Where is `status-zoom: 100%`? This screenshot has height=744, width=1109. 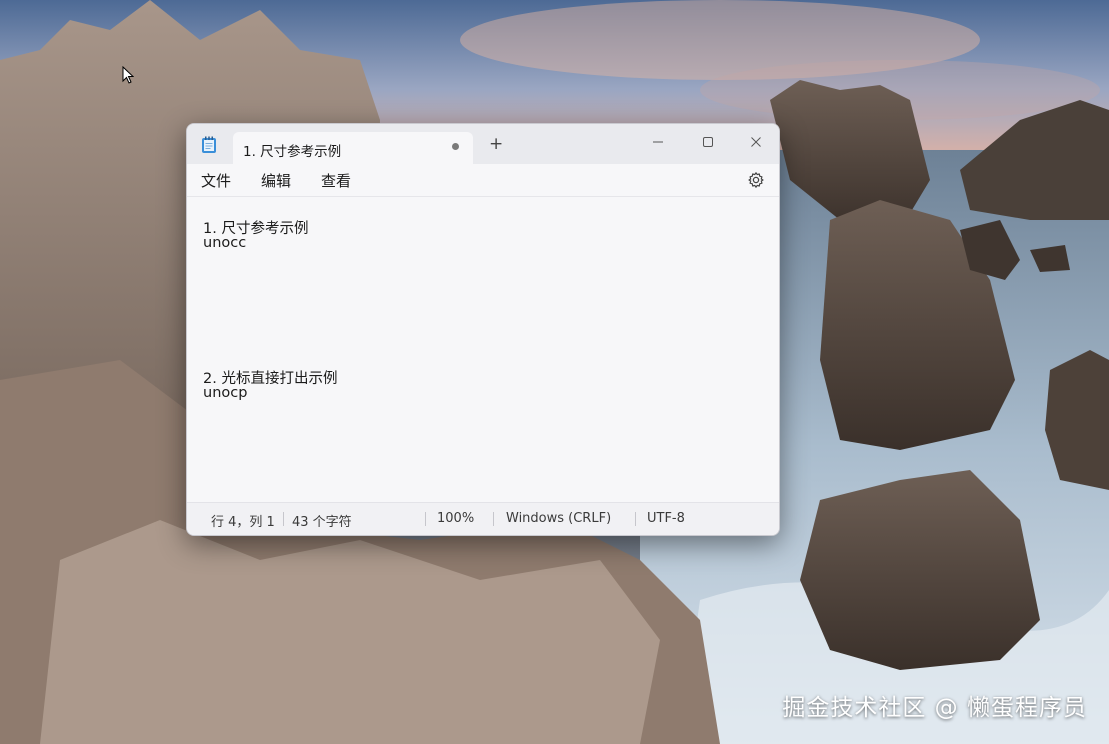
status-zoom: 100% is located at coordinates (455, 518).